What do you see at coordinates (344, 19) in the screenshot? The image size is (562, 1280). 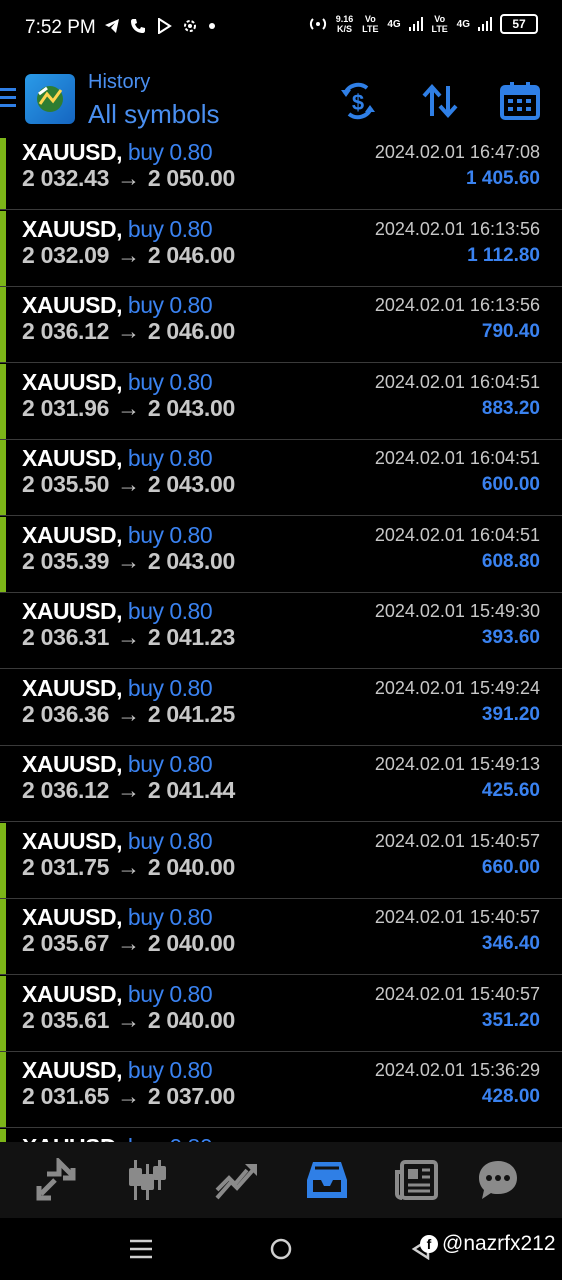 I see `net-speed-value: 9.16` at bounding box center [344, 19].